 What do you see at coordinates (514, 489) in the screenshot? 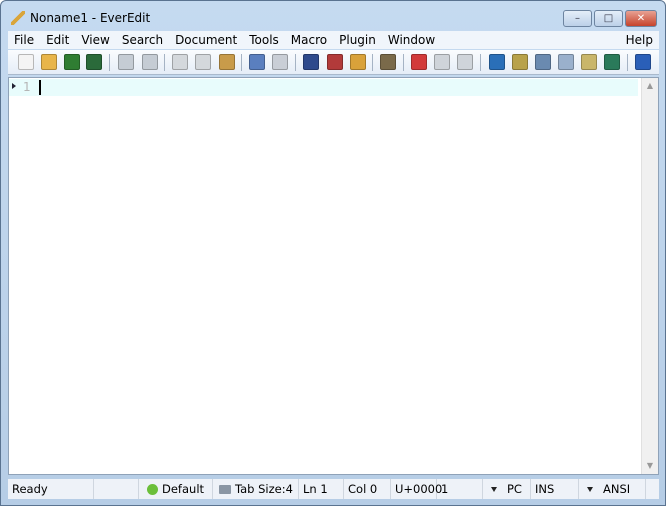
I see `status-line-ending-text: PC` at bounding box center [514, 489].